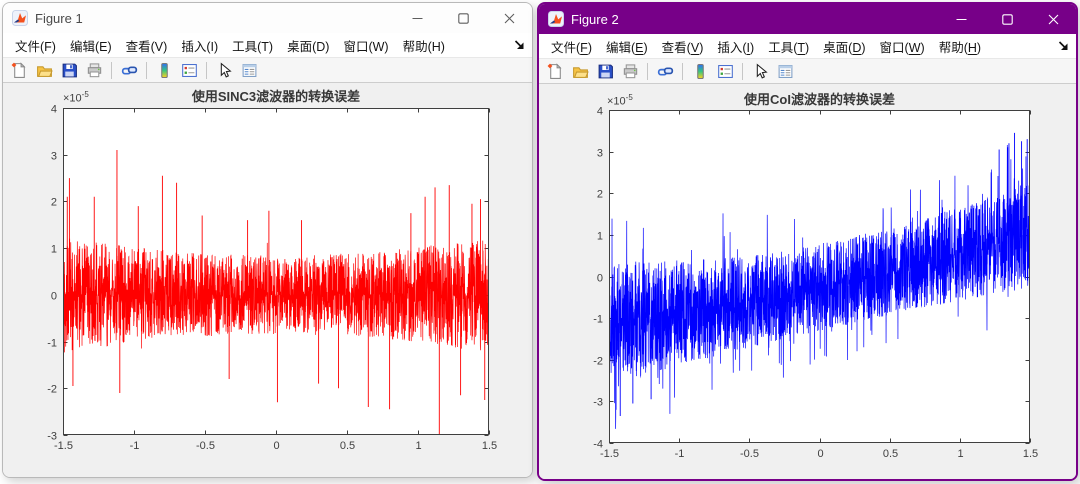 The width and height of the screenshot is (1080, 484). I want to click on window-title: Figure 2, so click(595, 19).